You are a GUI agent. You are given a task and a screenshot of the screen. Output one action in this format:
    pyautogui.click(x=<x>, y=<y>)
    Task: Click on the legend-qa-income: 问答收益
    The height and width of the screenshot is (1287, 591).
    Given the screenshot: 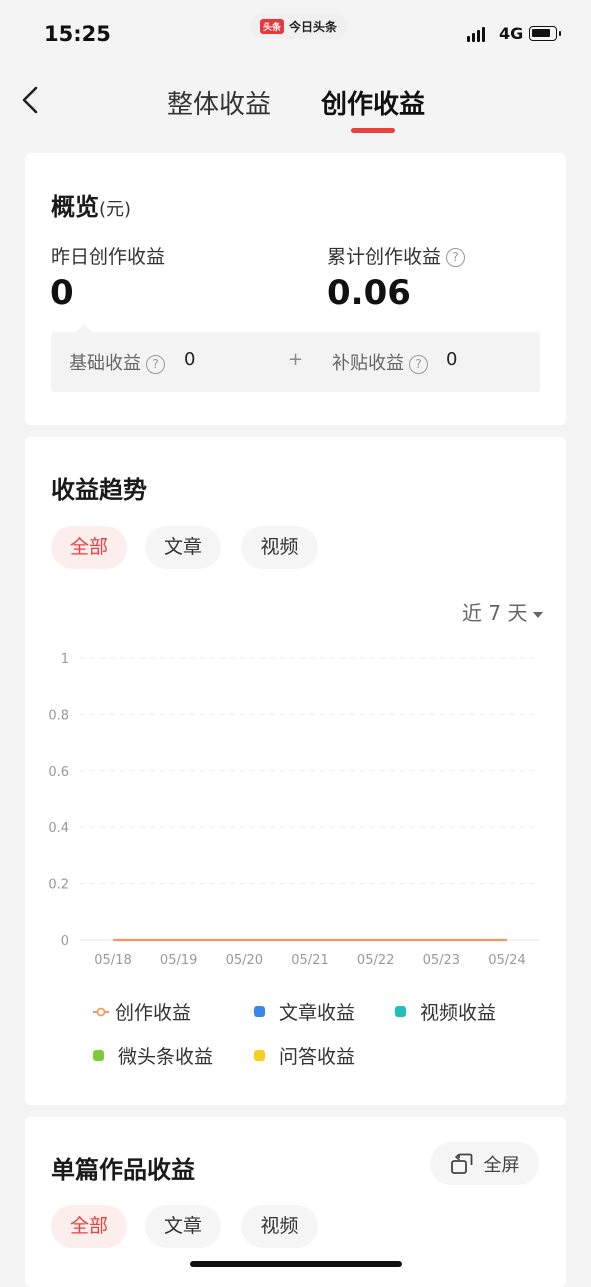 What is the action you would take?
    pyautogui.click(x=304, y=1055)
    